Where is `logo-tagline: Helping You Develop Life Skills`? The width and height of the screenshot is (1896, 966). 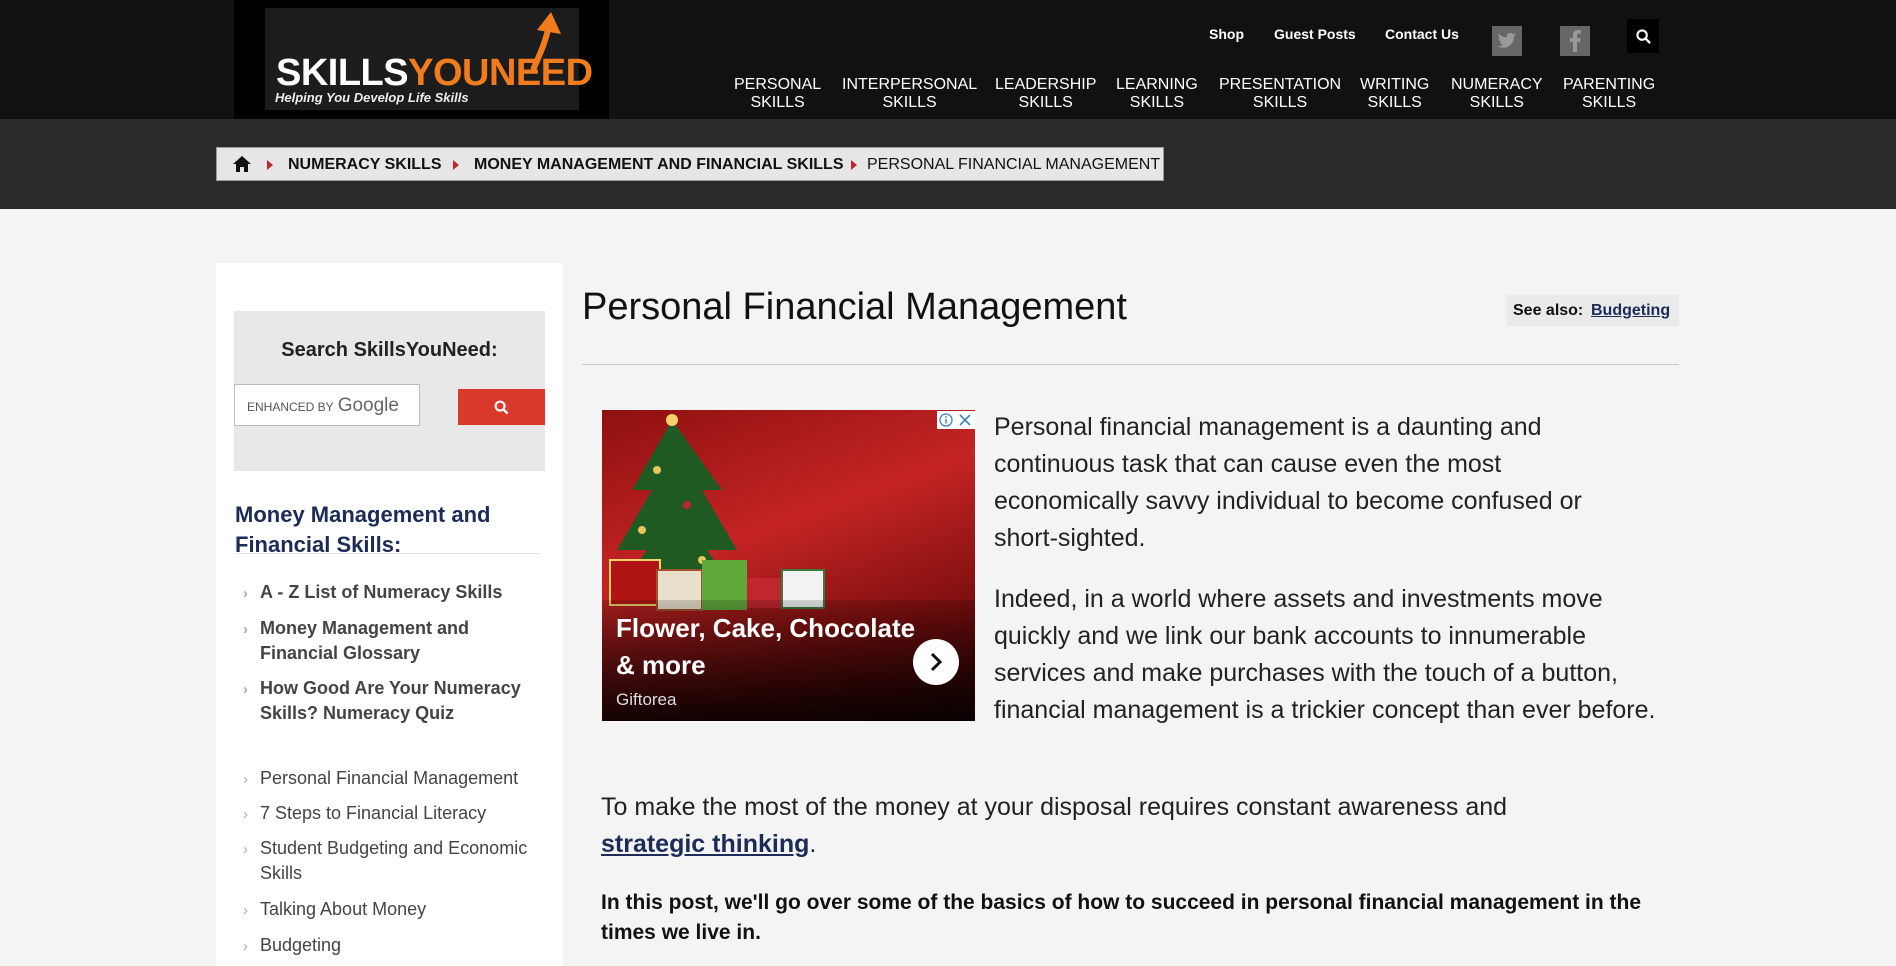 logo-tagline: Helping You Develop Life Skills is located at coordinates (372, 97).